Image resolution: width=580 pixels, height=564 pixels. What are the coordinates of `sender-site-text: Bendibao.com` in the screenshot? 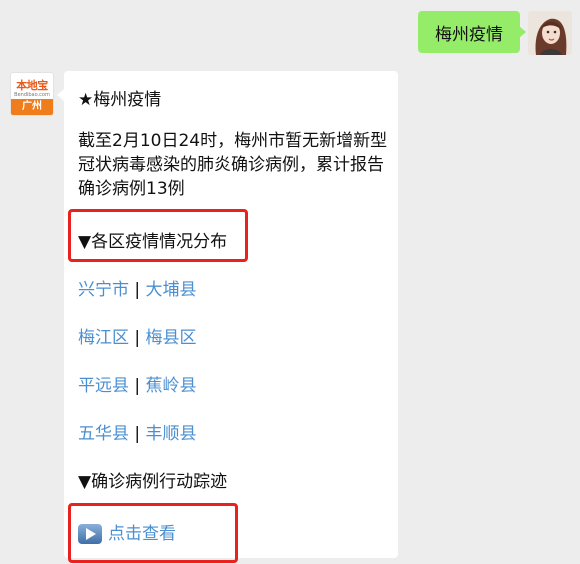 It's located at (32, 95).